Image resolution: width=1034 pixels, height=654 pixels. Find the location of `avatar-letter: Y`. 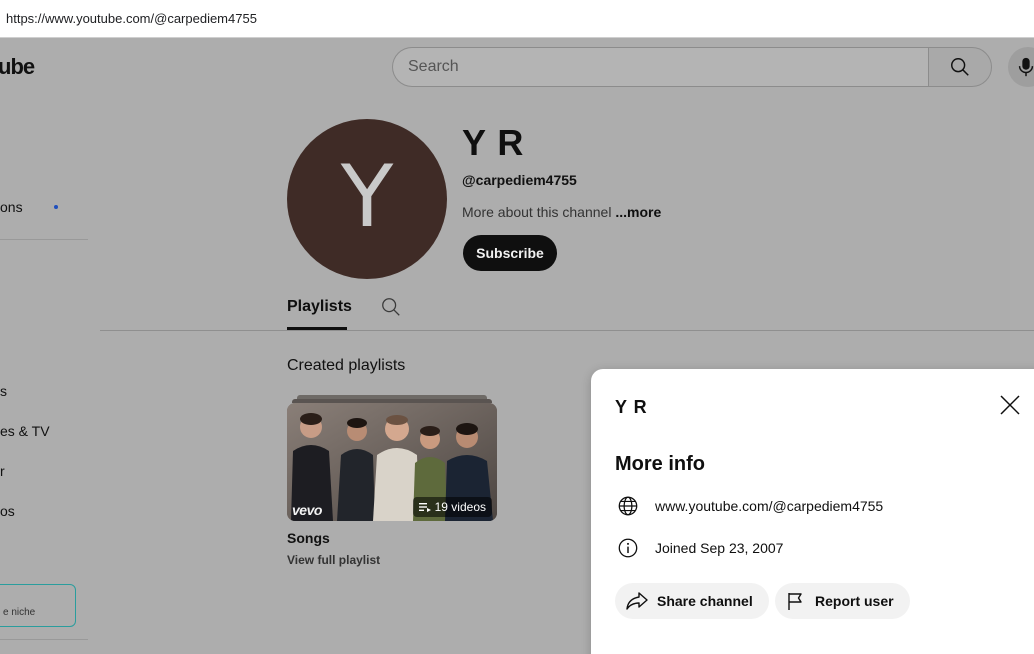

avatar-letter: Y is located at coordinates (367, 197).